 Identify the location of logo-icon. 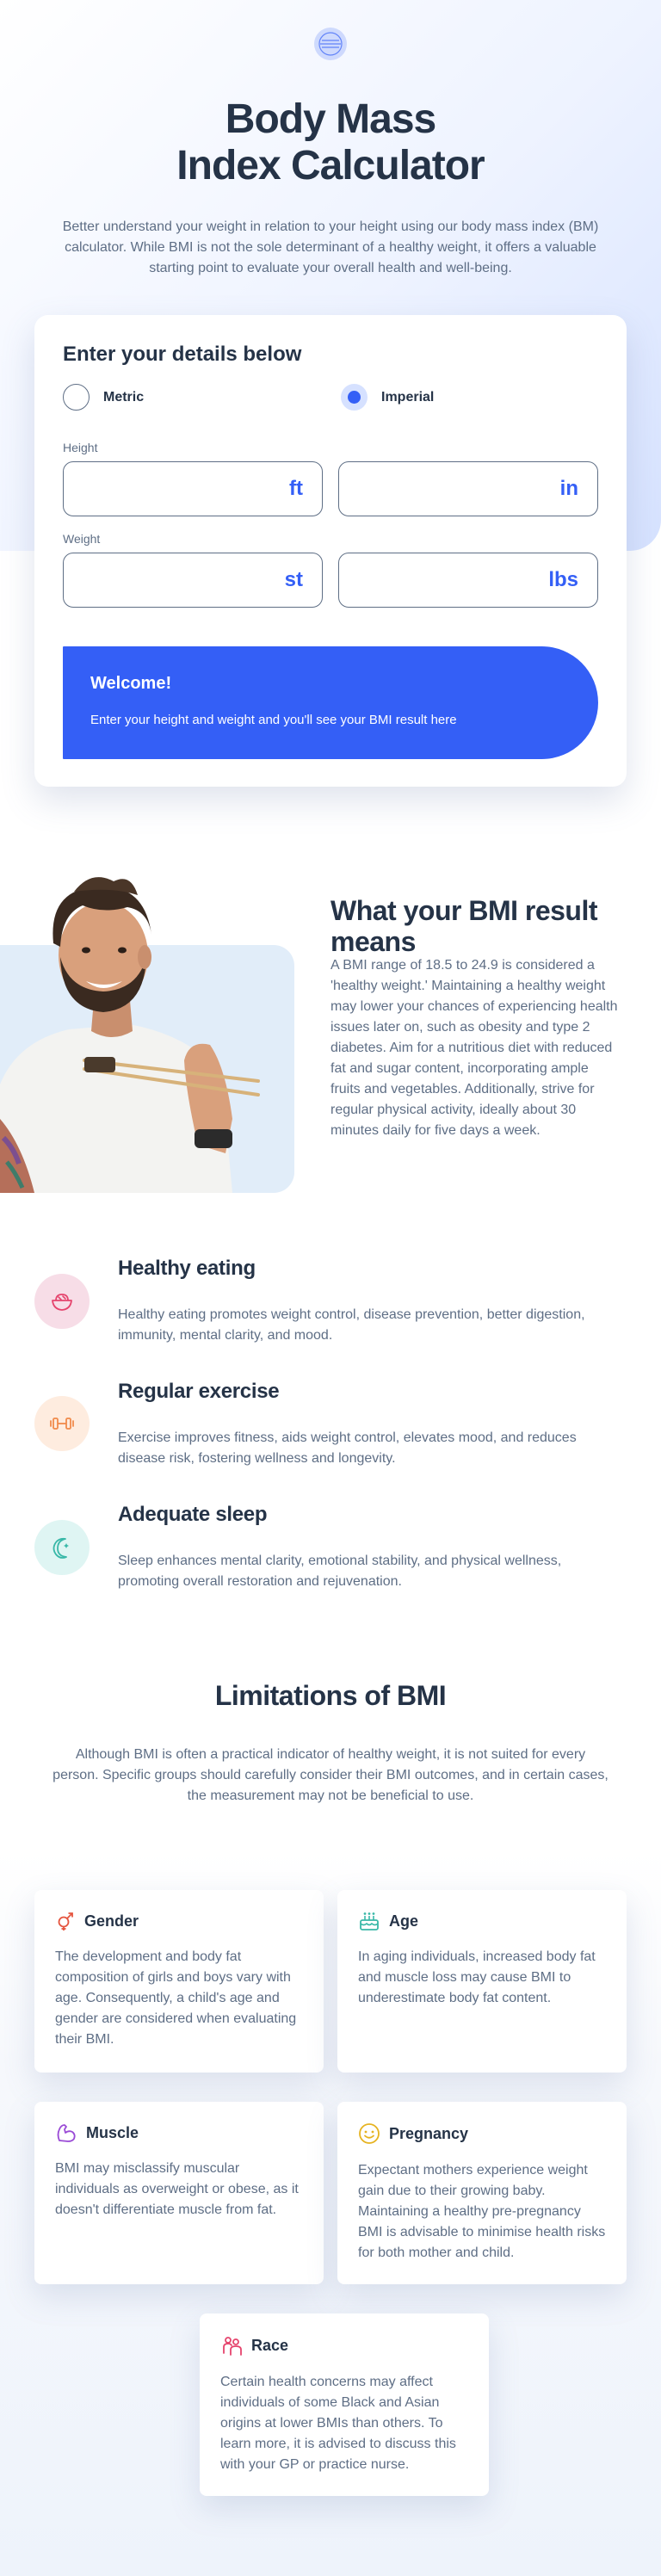
(330, 44).